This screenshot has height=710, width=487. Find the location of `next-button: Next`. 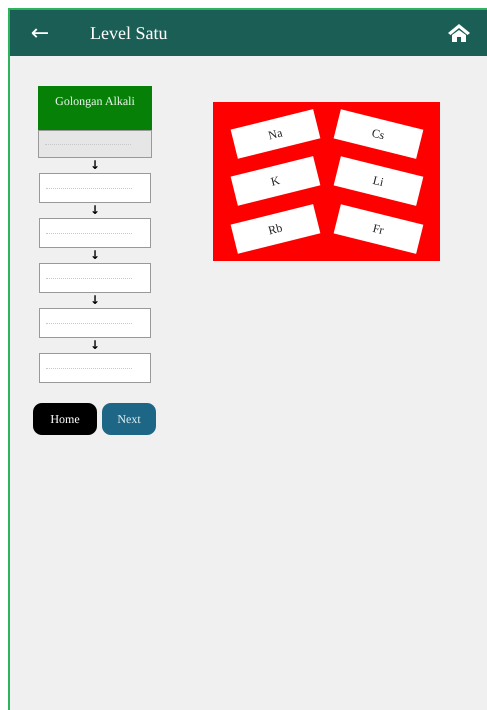

next-button: Next is located at coordinates (129, 419).